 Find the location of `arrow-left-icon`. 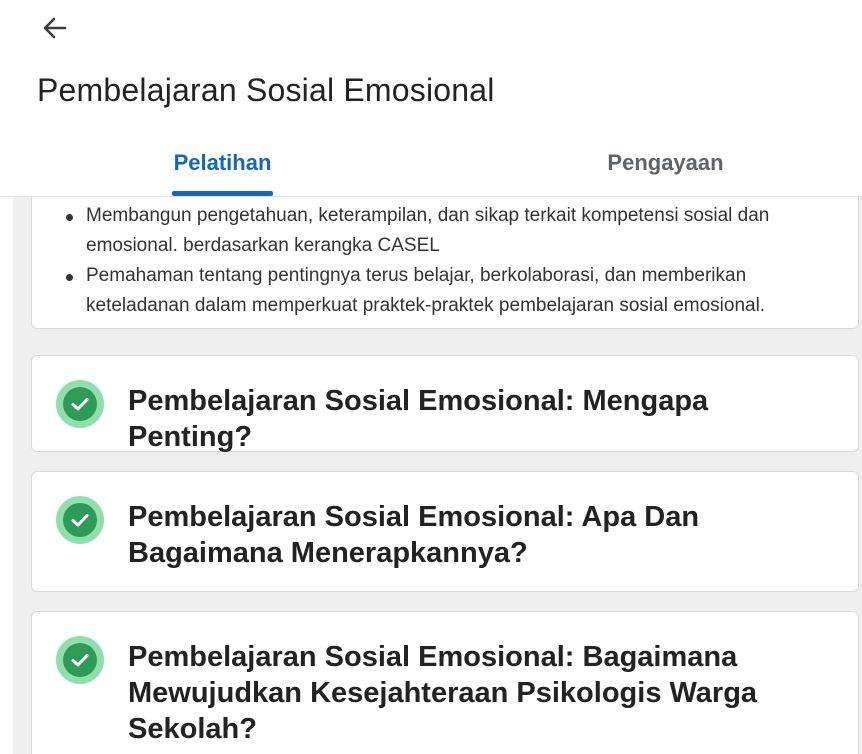

arrow-left-icon is located at coordinates (55, 28).